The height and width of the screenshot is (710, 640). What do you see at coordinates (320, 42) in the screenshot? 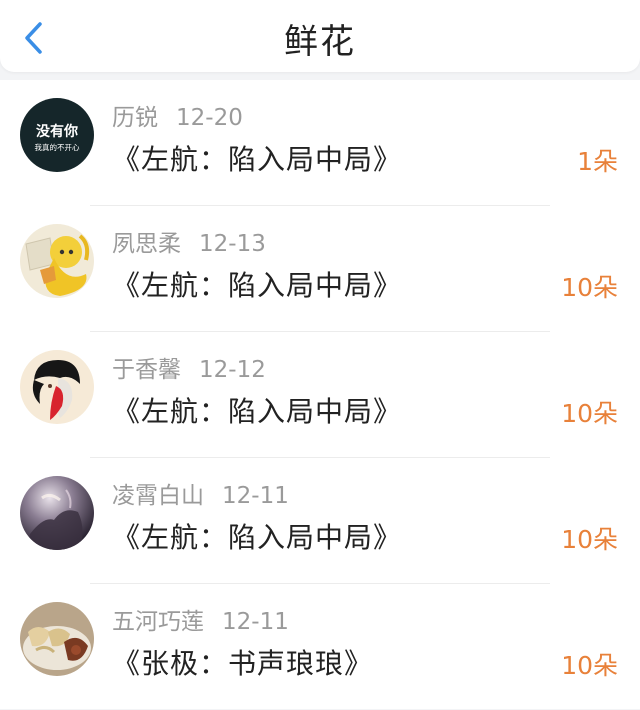
I see `page-title: 鲜花` at bounding box center [320, 42].